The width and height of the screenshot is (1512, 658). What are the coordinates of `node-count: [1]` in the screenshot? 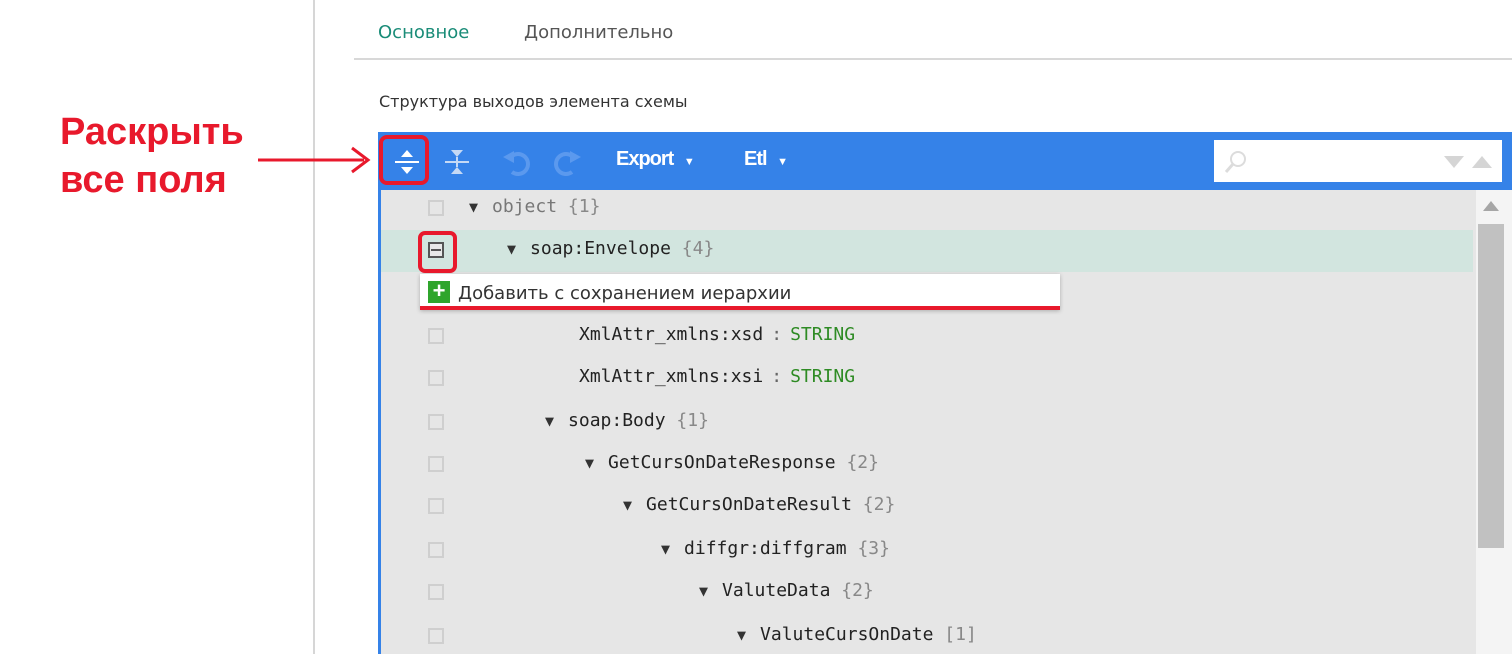 It's located at (960, 634).